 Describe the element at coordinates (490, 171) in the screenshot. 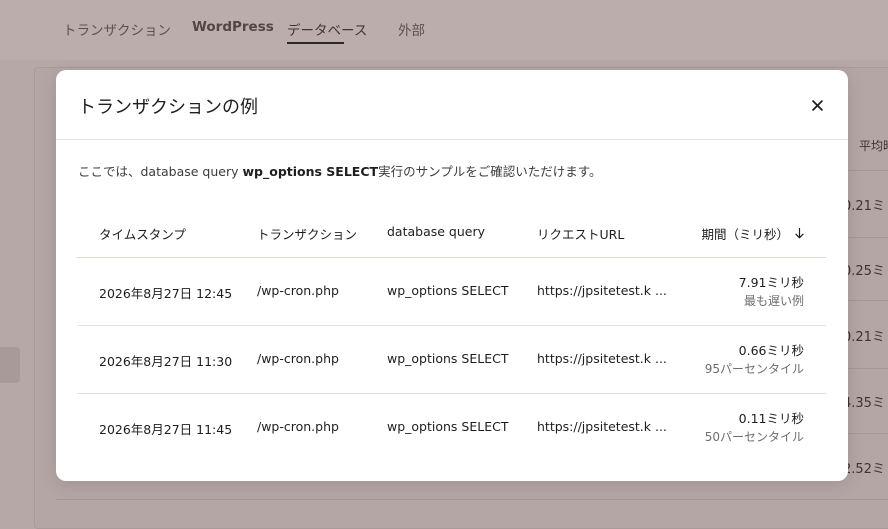

I see `description-suffix: 実行のサンプルをご確認いただけます。` at that location.